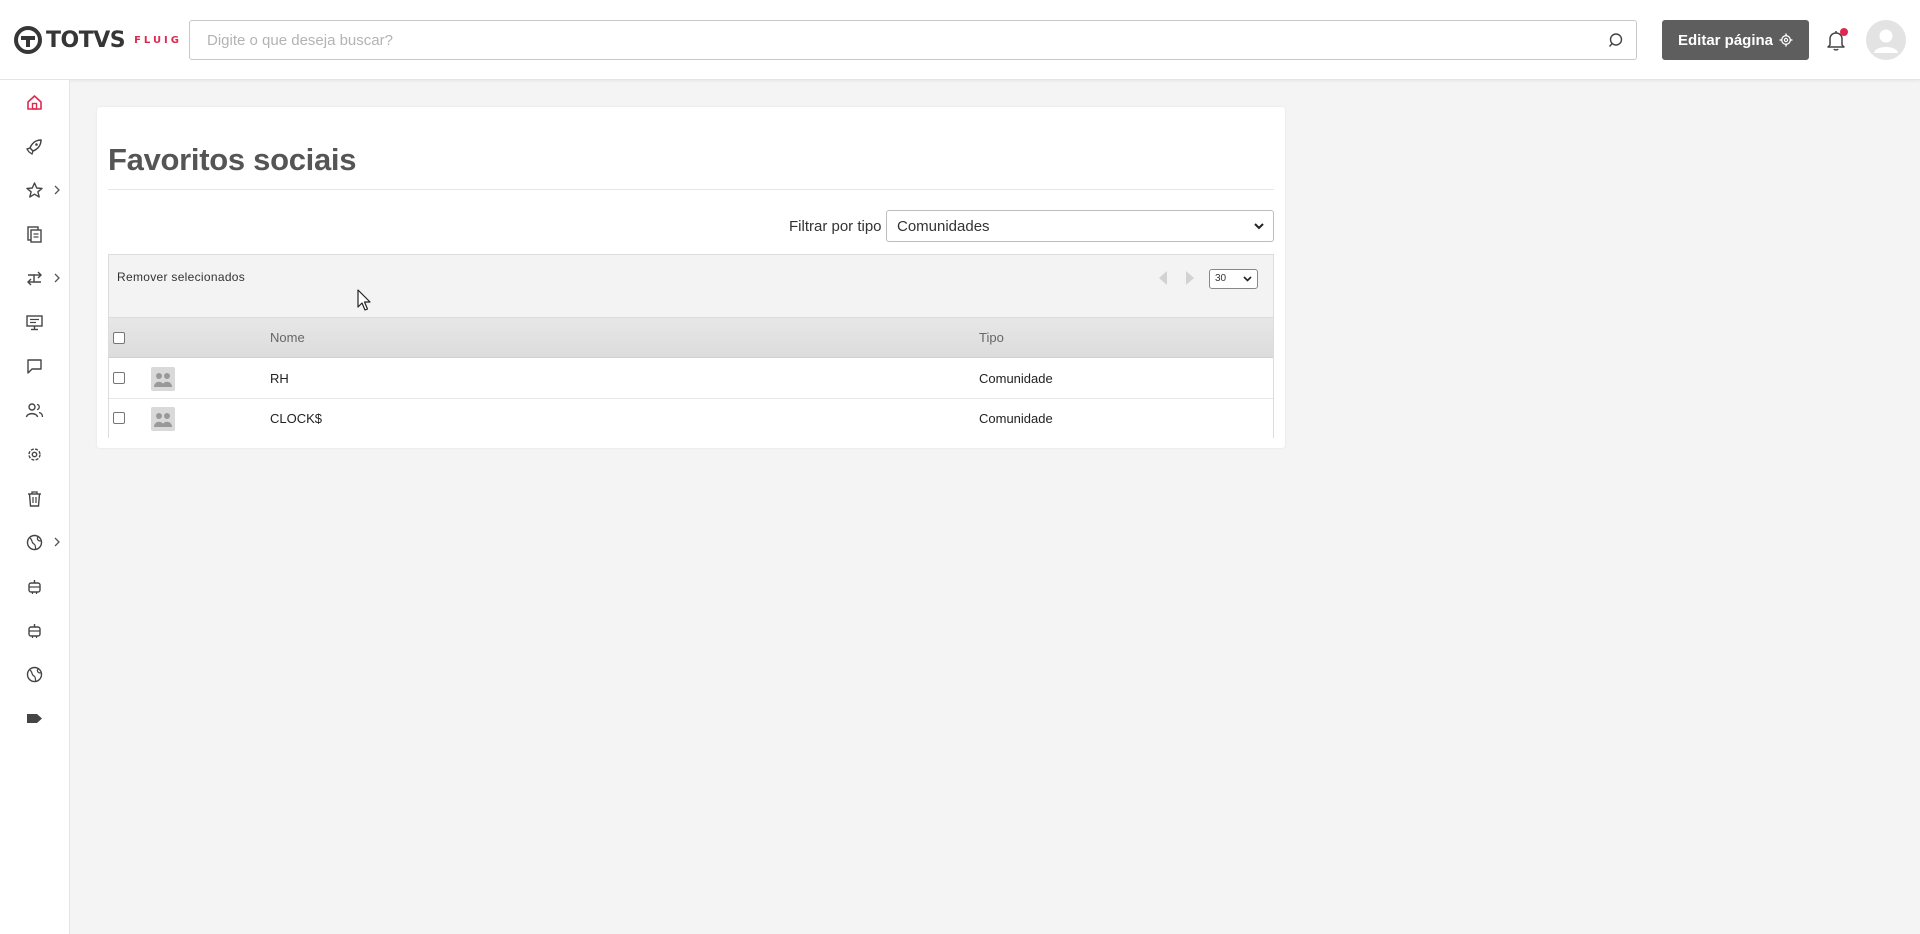  I want to click on star-icon, so click(34, 190).